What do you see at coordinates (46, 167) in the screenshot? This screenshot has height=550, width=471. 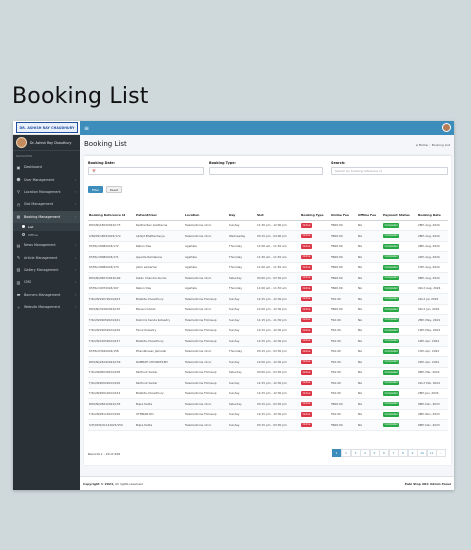 I see `sidebar-item: ▣ Dashboard` at bounding box center [46, 167].